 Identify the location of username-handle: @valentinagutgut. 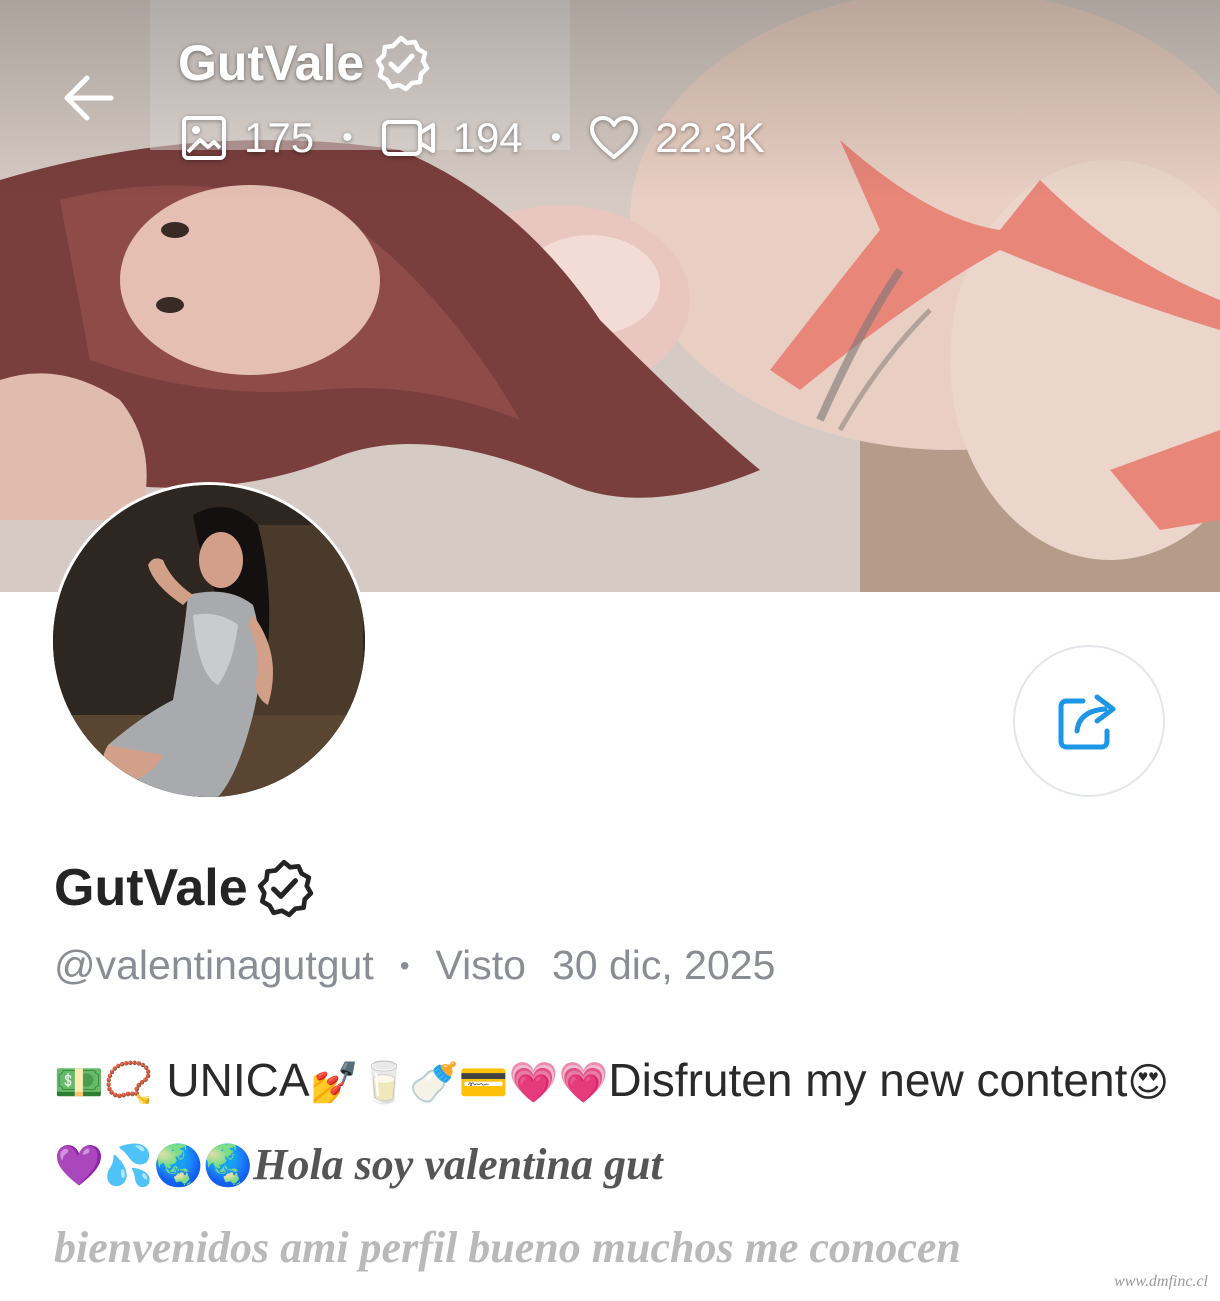
(214, 965).